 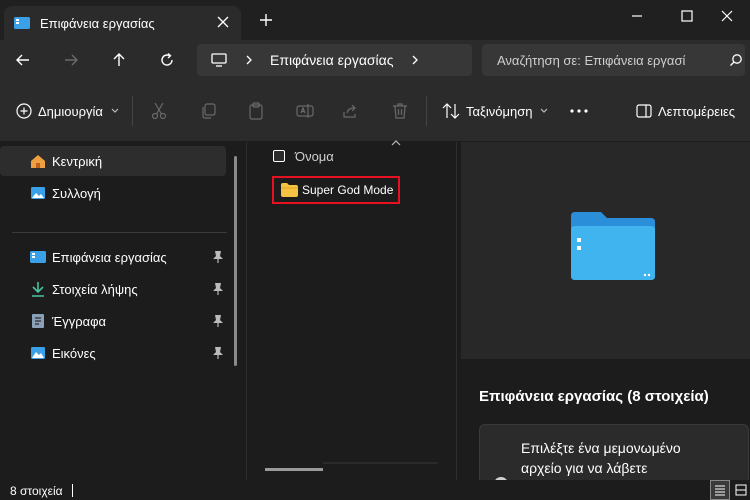 What do you see at coordinates (219, 60) in the screenshot?
I see `monitor-icon` at bounding box center [219, 60].